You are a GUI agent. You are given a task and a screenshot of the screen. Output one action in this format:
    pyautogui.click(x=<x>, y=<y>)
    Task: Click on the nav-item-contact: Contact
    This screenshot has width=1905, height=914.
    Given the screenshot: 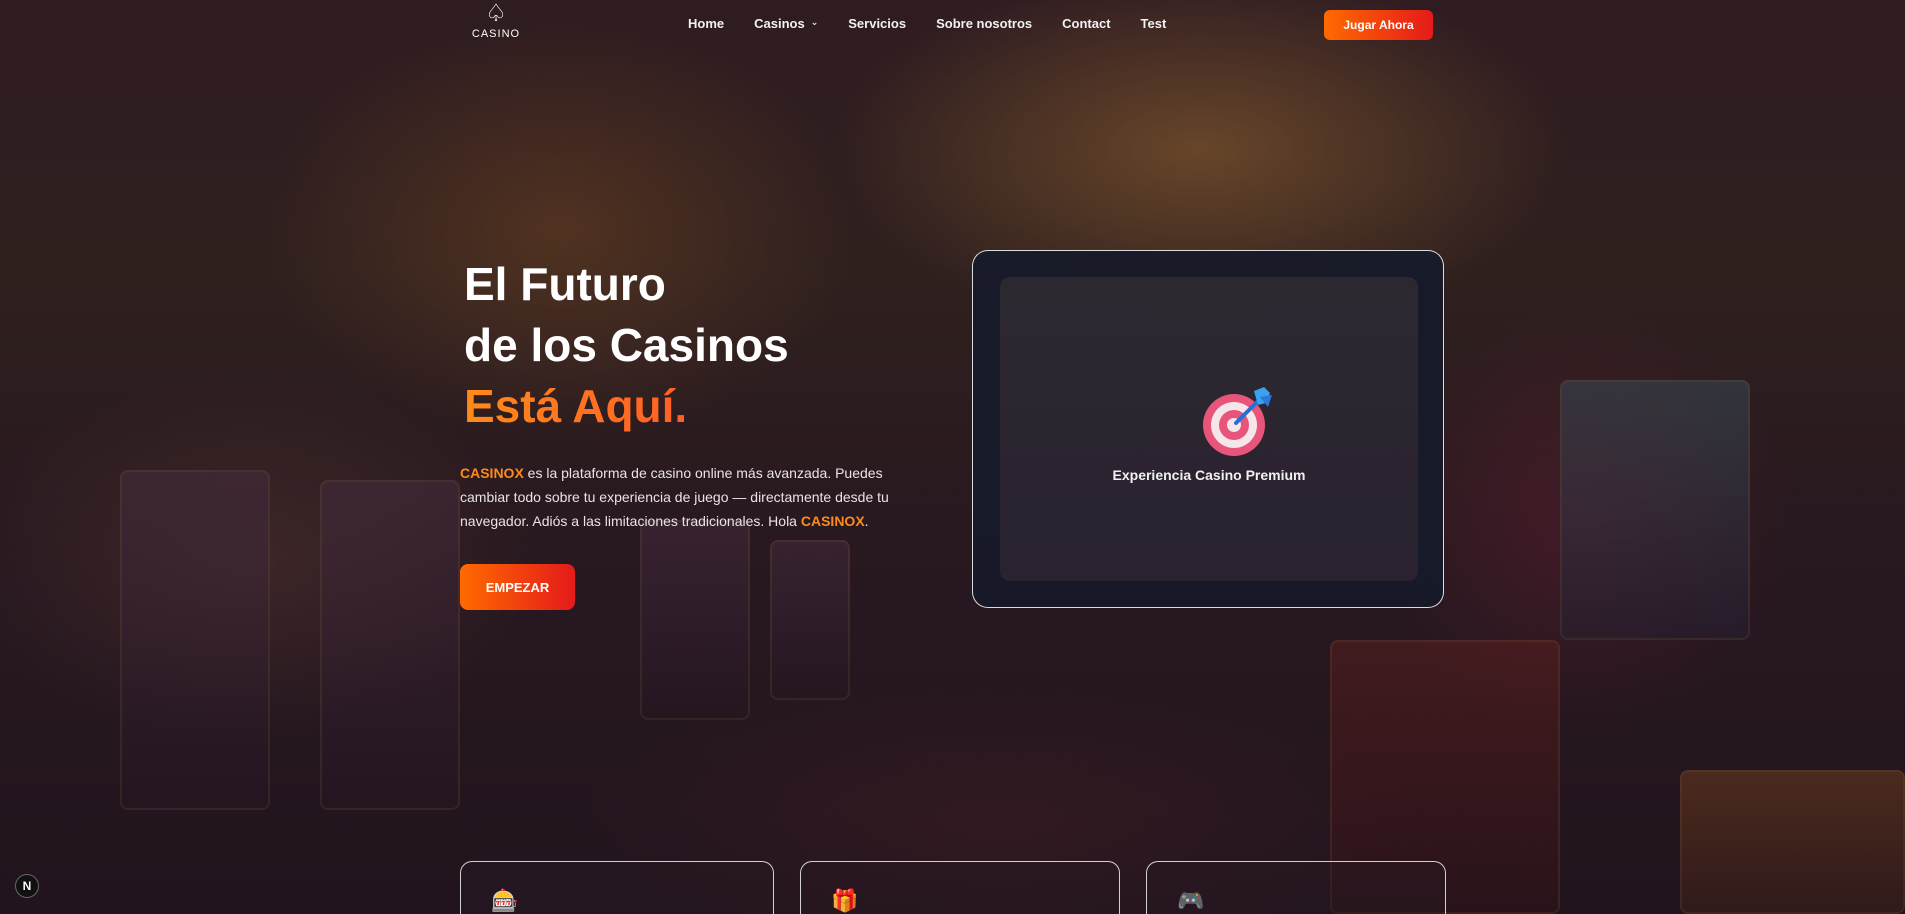 What is the action you would take?
    pyautogui.click(x=1086, y=23)
    